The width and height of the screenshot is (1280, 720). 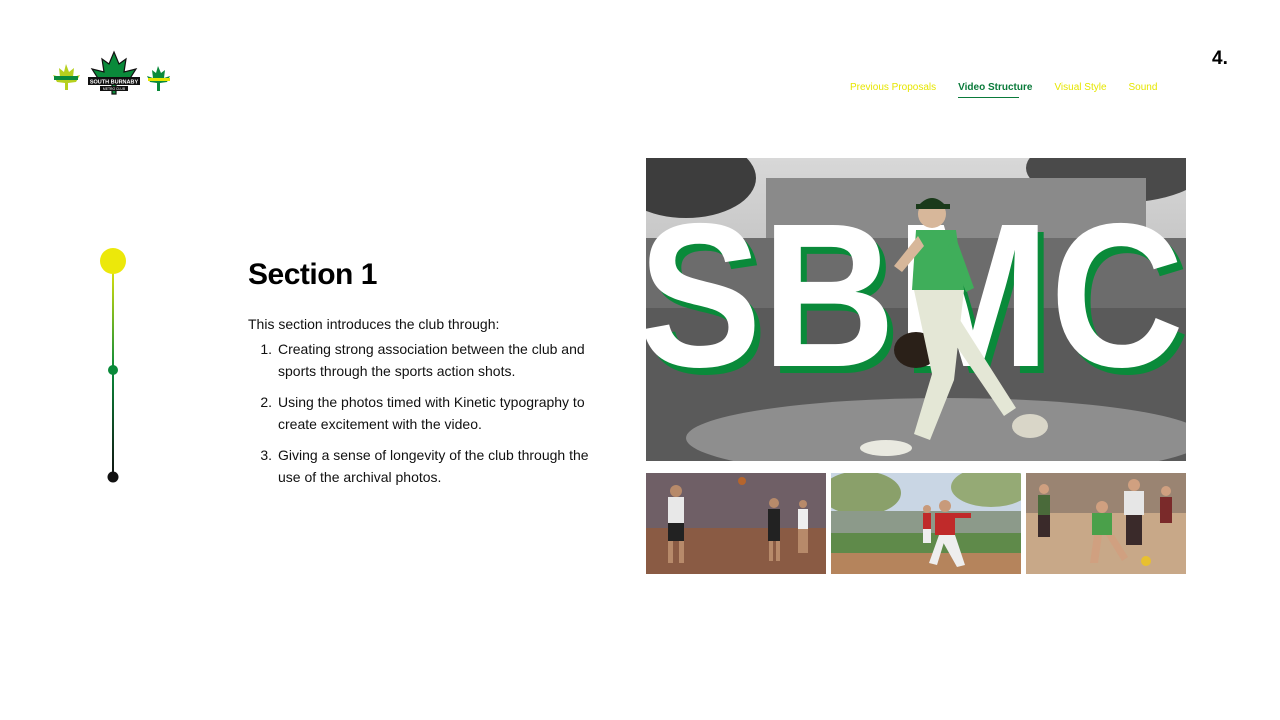 What do you see at coordinates (114, 83) in the screenshot?
I see `center-logo-text: SOUTH BURNABY` at bounding box center [114, 83].